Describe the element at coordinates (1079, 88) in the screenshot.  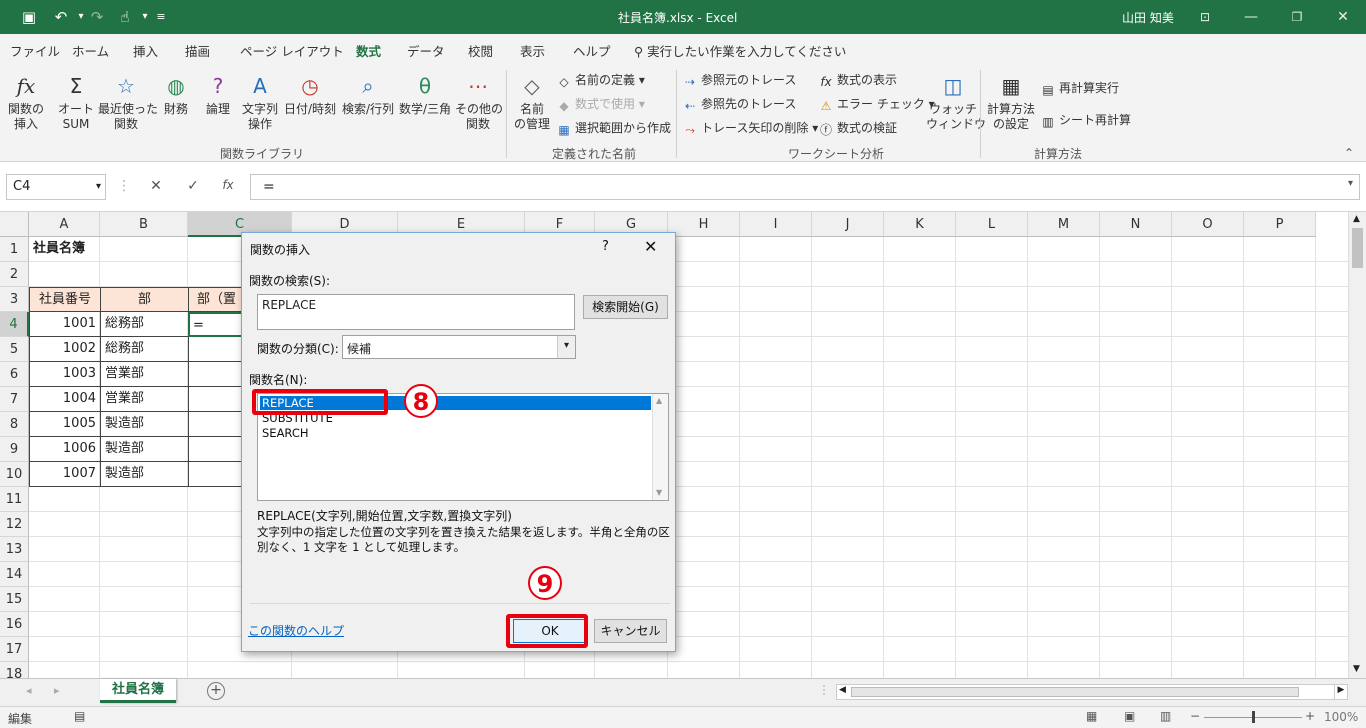
I see `calculate-now-button: ▤ 再計算実行` at that location.